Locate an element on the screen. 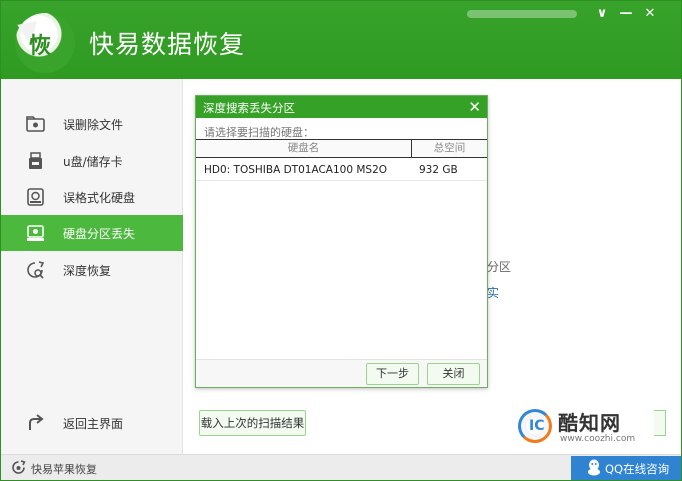 This screenshot has height=481, width=682. watermark-logo-text: IC is located at coordinates (537, 426).